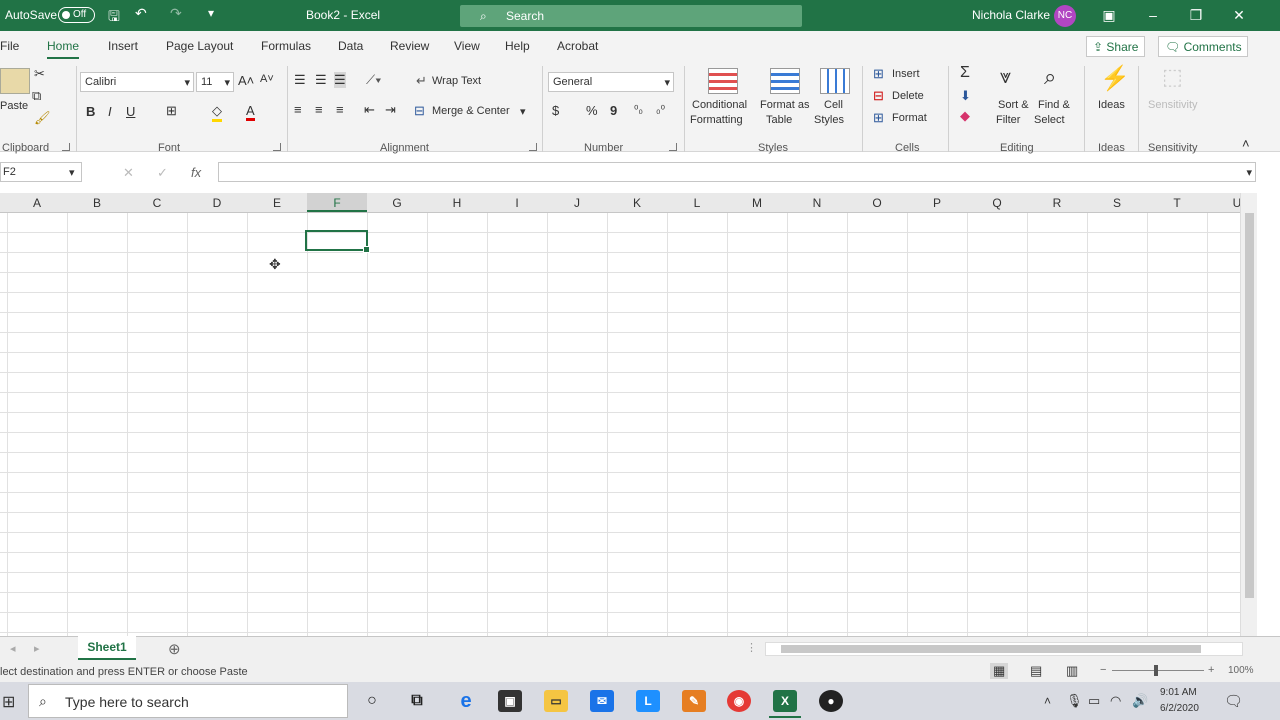 The height and width of the screenshot is (720, 1280). What do you see at coordinates (215, 82) in the screenshot?
I see `font-size-select: 11 ▾` at bounding box center [215, 82].